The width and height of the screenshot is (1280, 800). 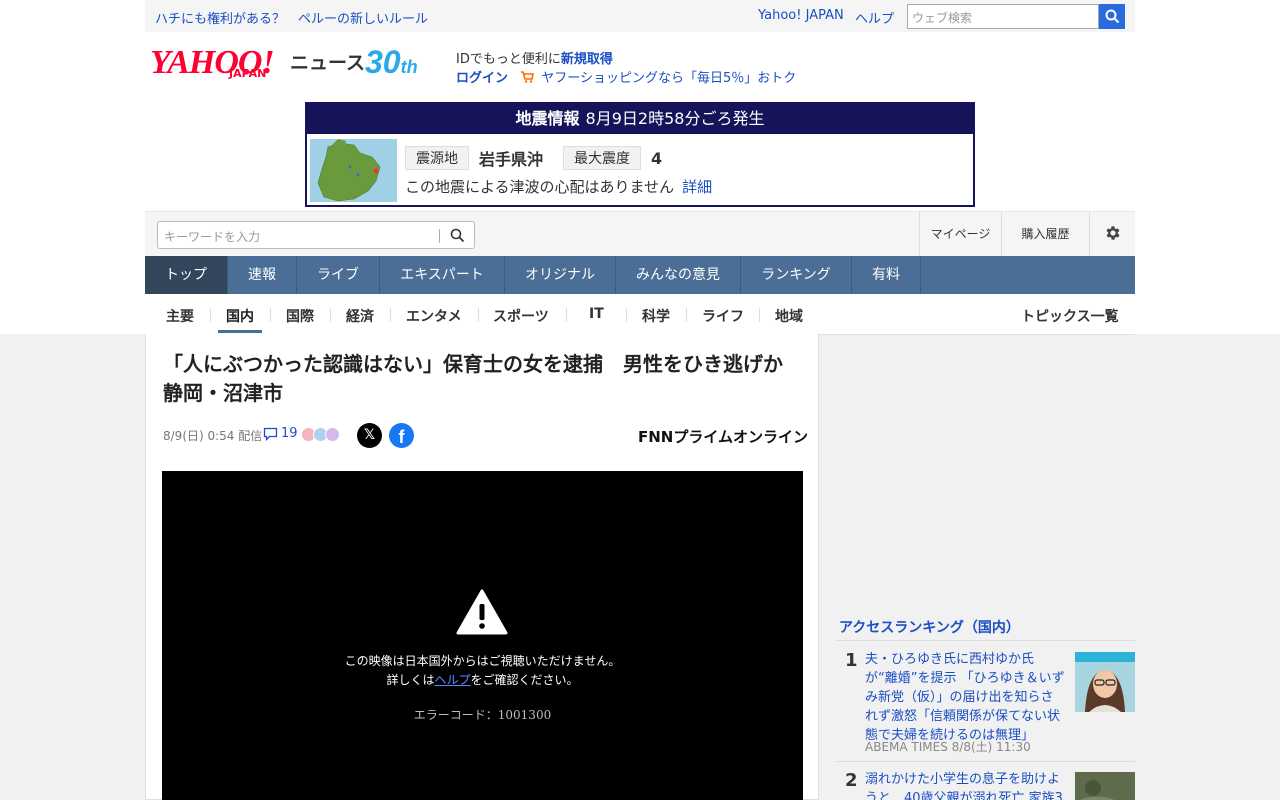 I want to click on nav-original: オリジナル, so click(x=560, y=275).